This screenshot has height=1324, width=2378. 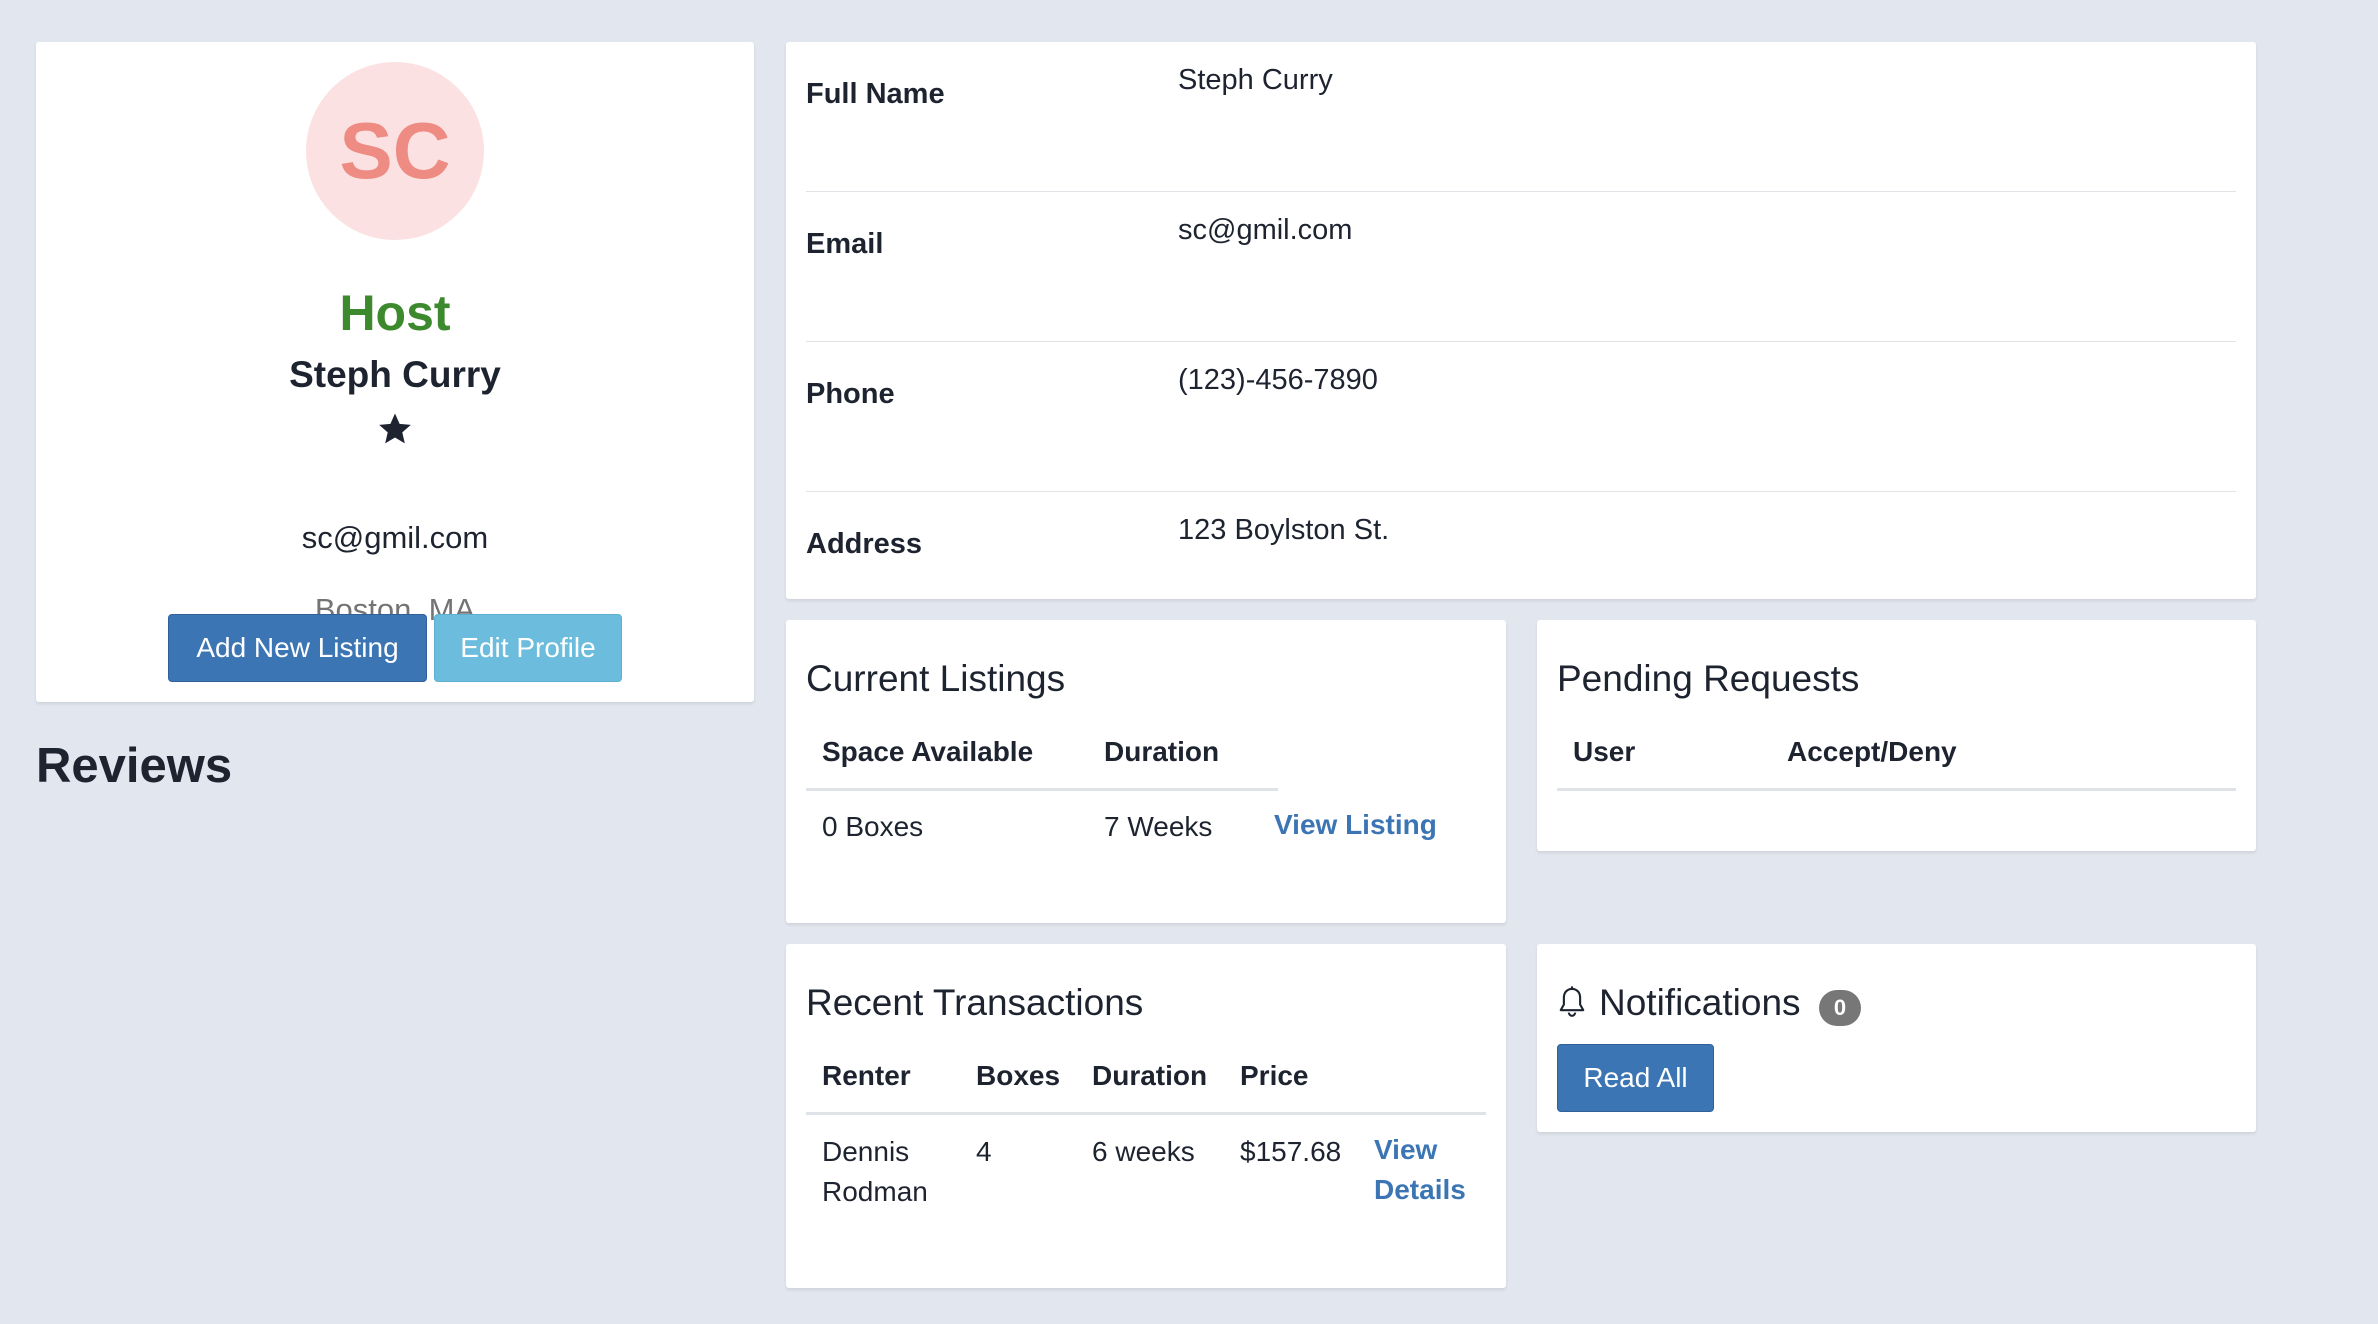 What do you see at coordinates (1265, 230) in the screenshot?
I see `detail-value: sc@gmil.com` at bounding box center [1265, 230].